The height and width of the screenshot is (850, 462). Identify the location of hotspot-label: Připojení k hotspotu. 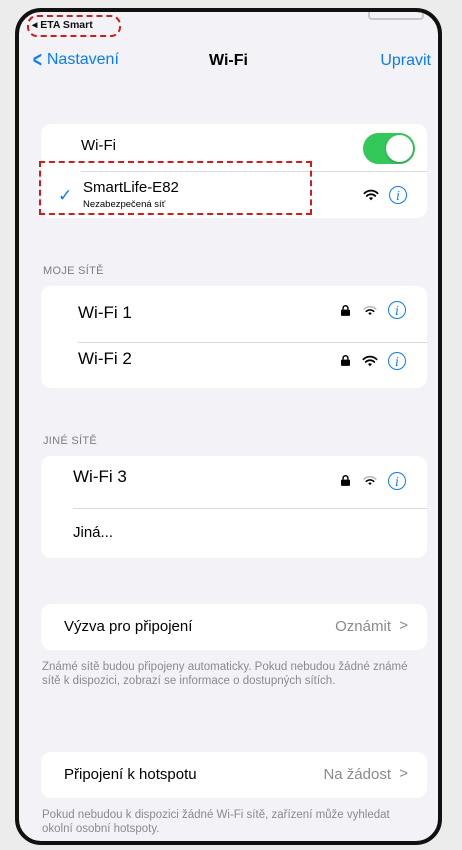
(130, 774).